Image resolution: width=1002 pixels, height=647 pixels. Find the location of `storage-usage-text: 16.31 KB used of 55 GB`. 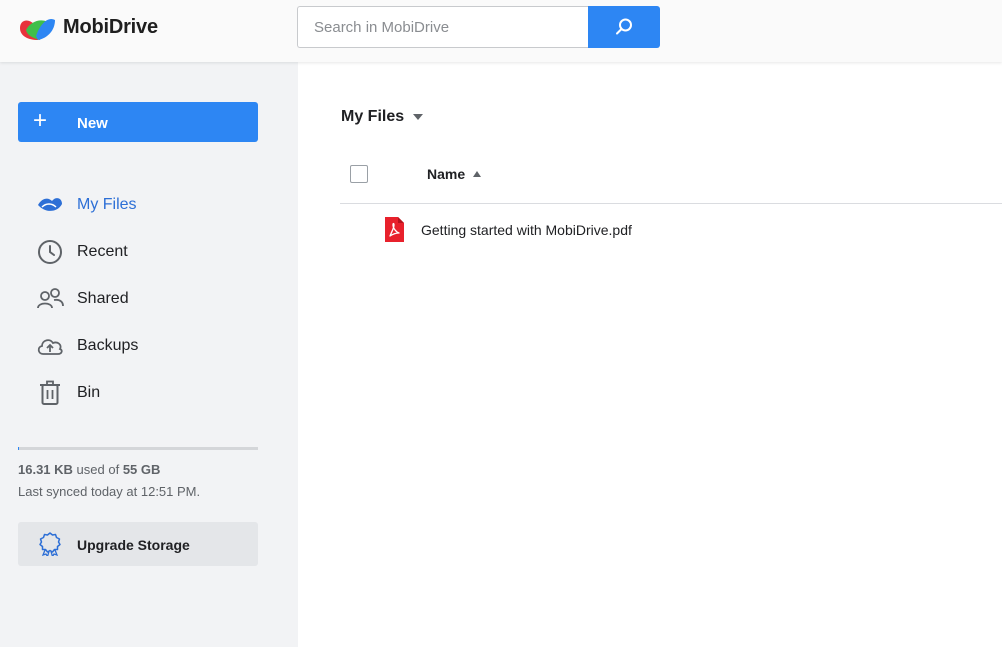

storage-usage-text: 16.31 KB used of 55 GB is located at coordinates (89, 469).